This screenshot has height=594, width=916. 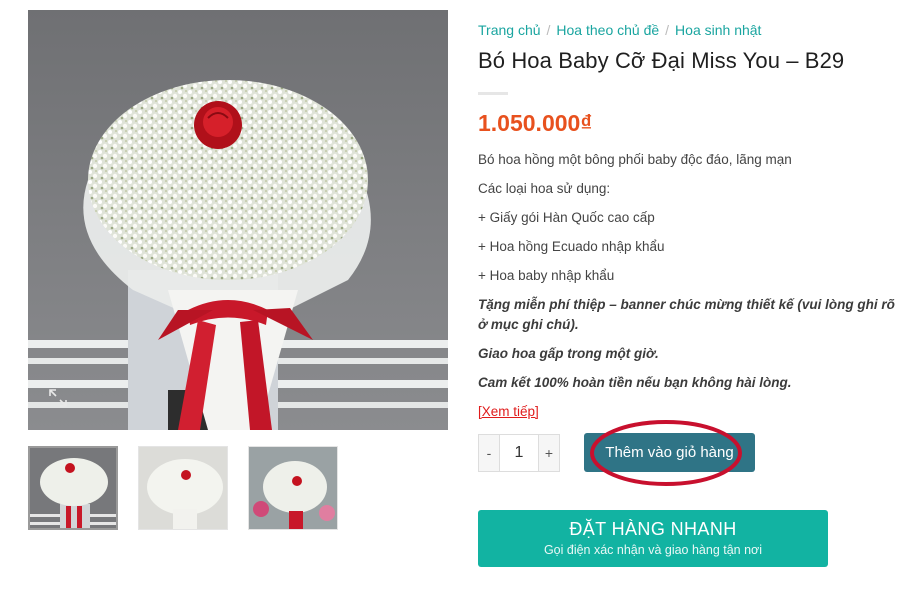 I want to click on breadcrumb: Trang chủ / Hoa theo chủ đề / Hoa sinh nhật, so click(x=619, y=30).